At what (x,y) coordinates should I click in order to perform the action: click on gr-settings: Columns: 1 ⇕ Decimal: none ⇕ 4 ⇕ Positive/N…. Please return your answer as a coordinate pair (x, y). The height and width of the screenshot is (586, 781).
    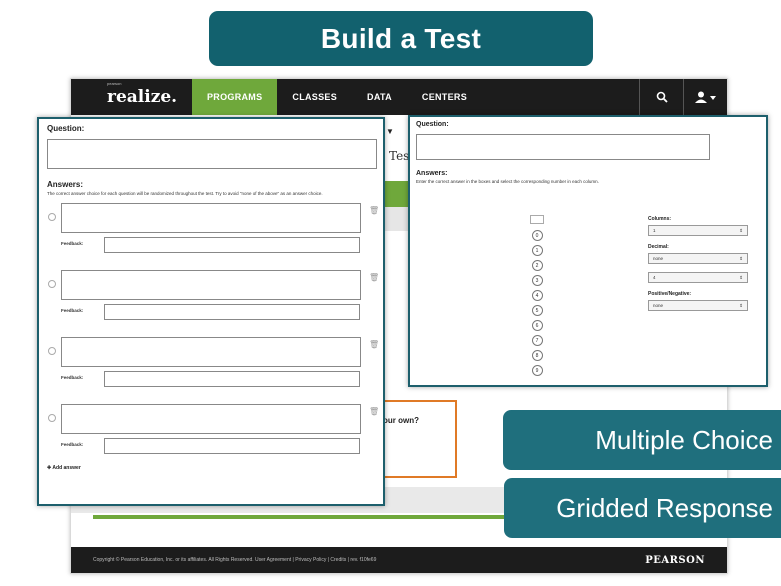
    Looking at the image, I should click on (700, 261).